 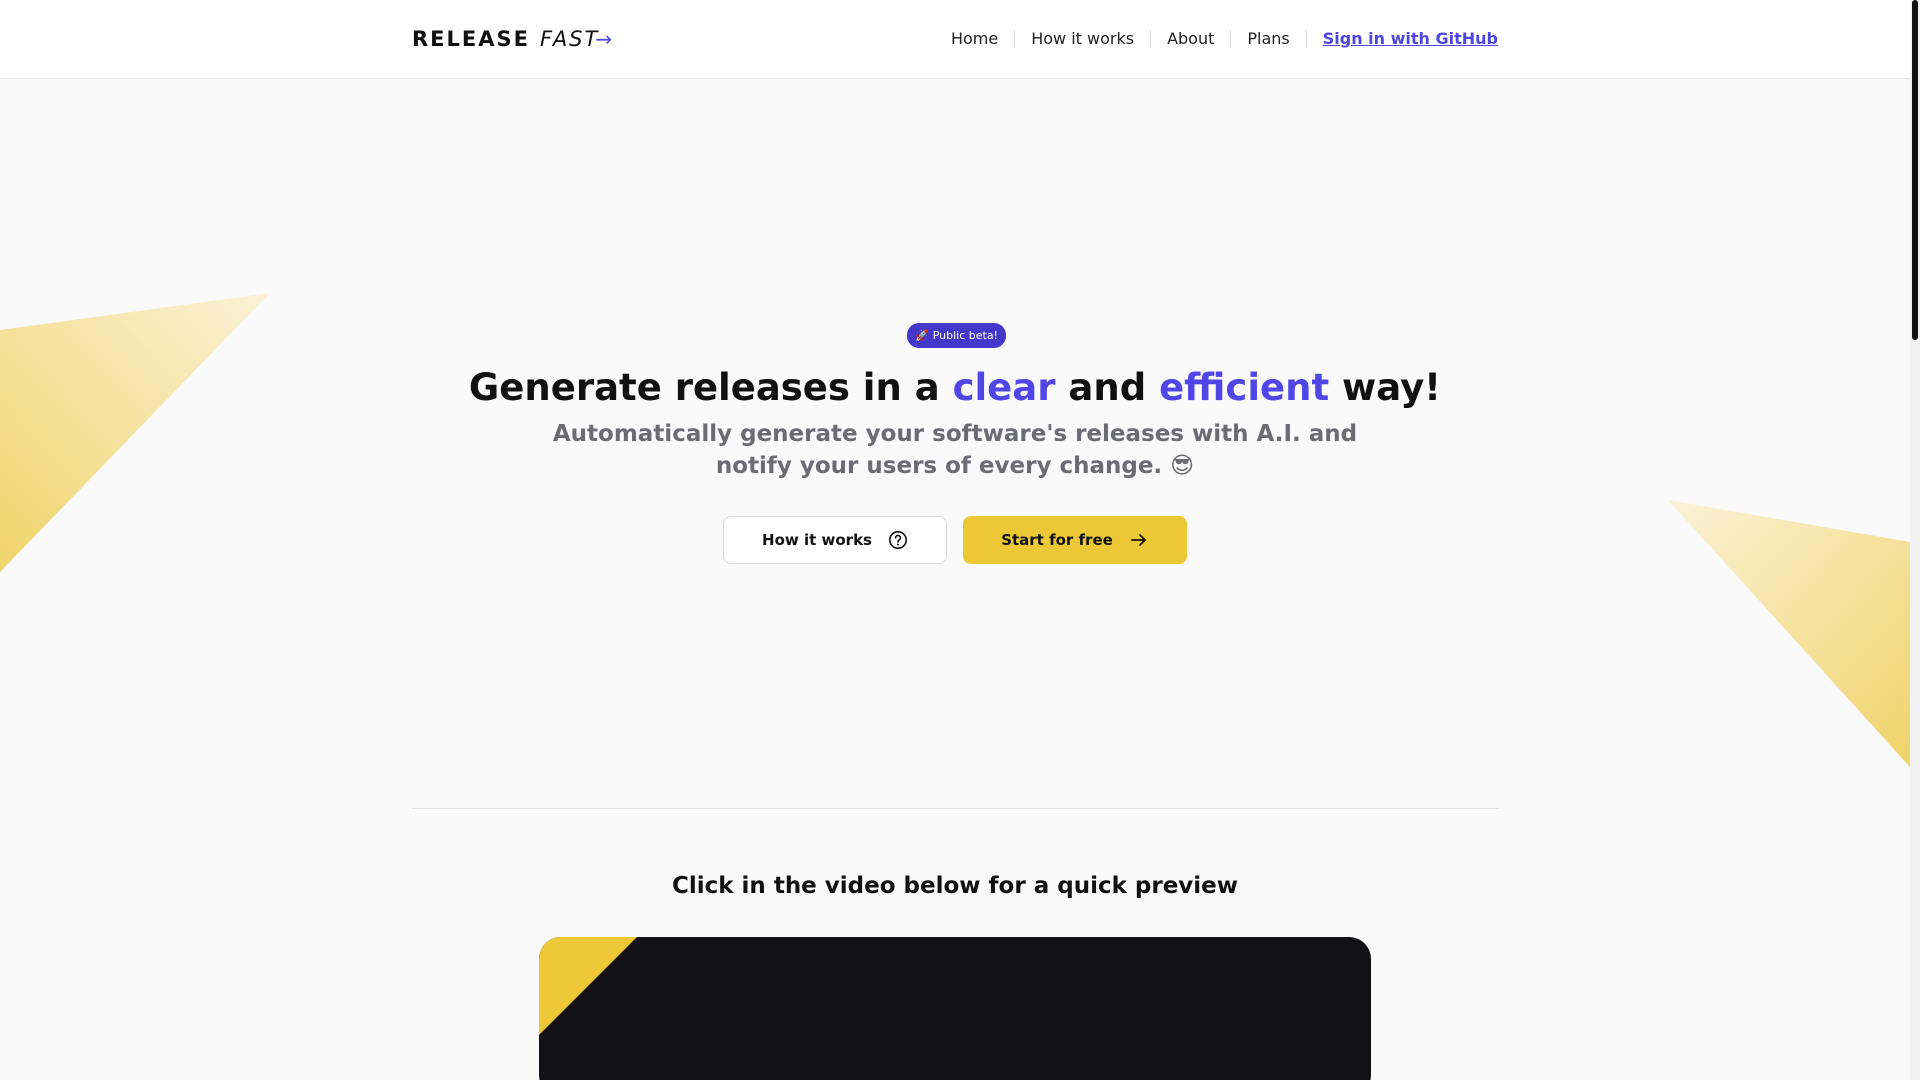 I want to click on logo-arrow-icon: →, so click(x=605, y=39).